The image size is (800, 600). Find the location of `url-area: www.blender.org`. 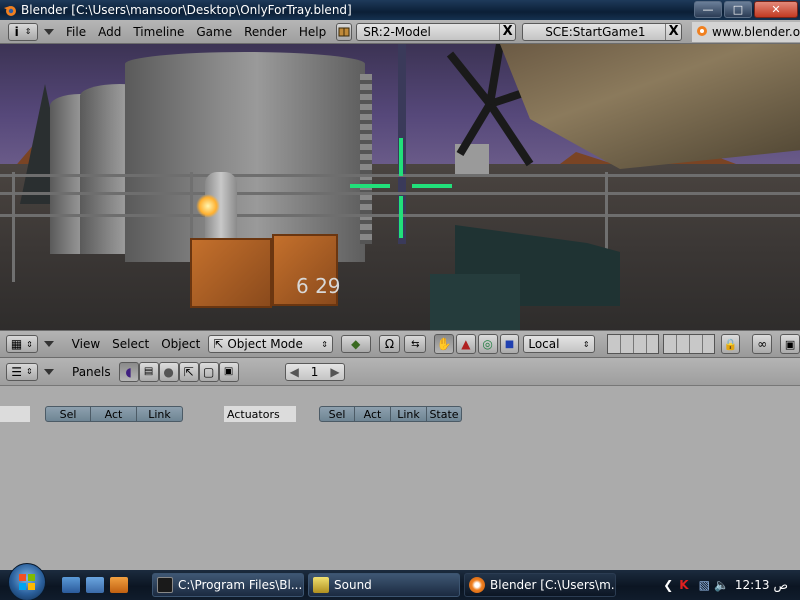

url-area: www.blender.org is located at coordinates (746, 32).